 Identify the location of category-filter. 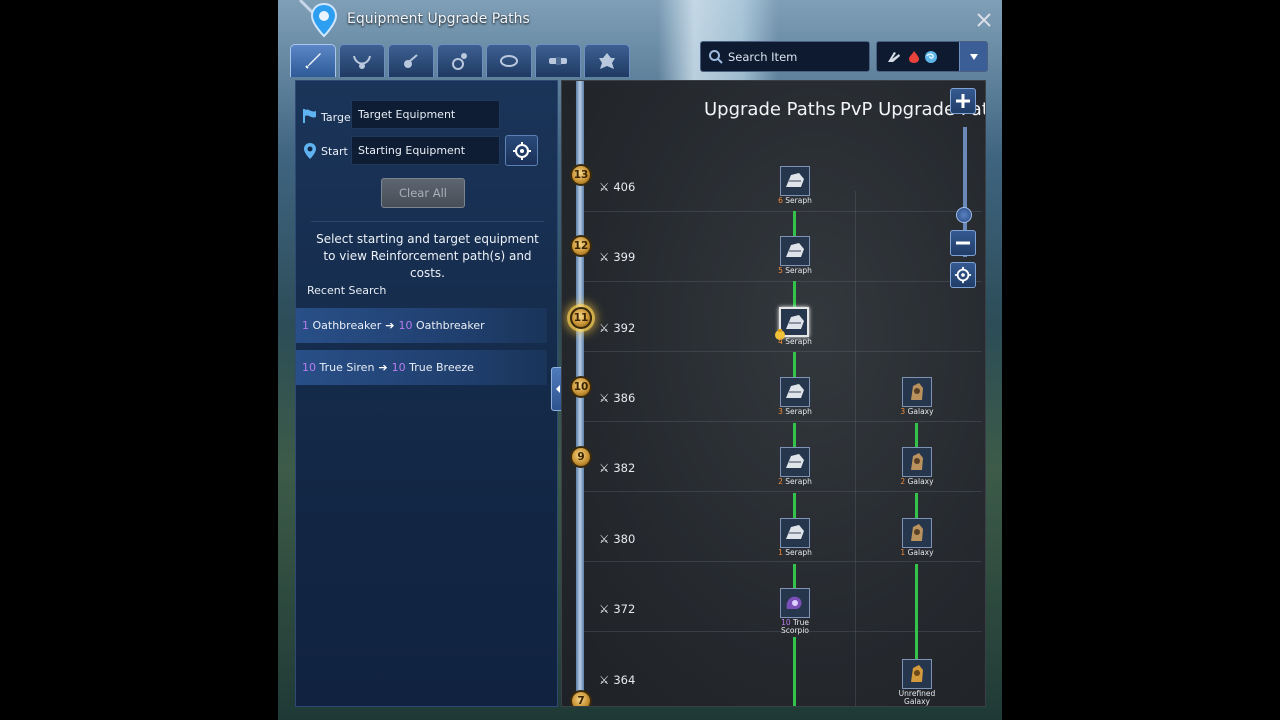
(932, 56).